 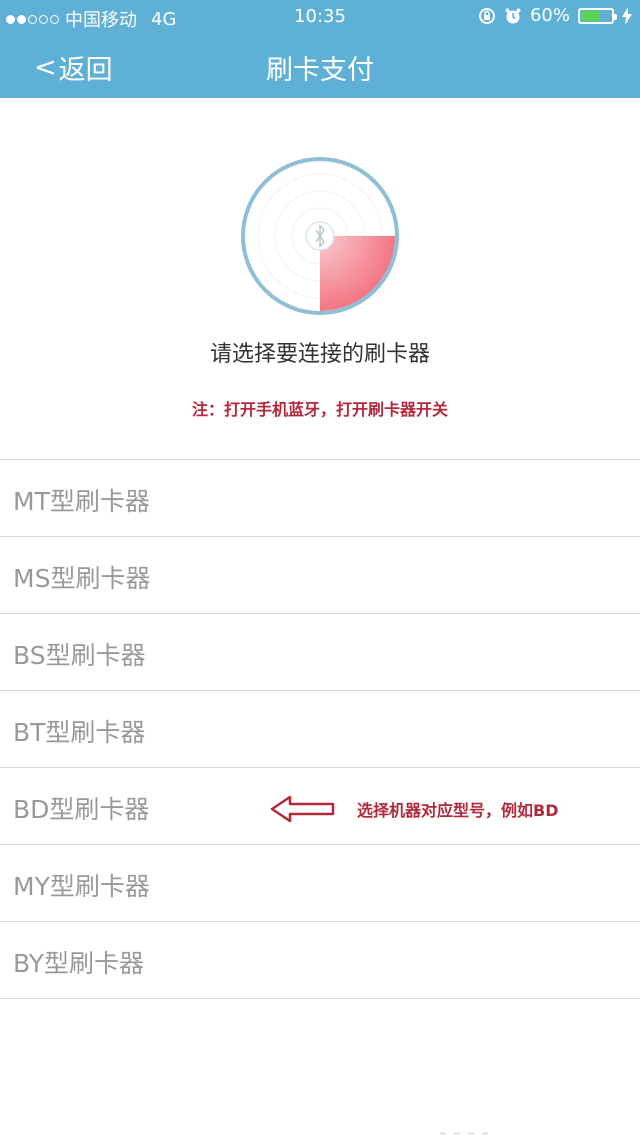 I want to click on list-item-label: BY型刷卡器, so click(x=79, y=963).